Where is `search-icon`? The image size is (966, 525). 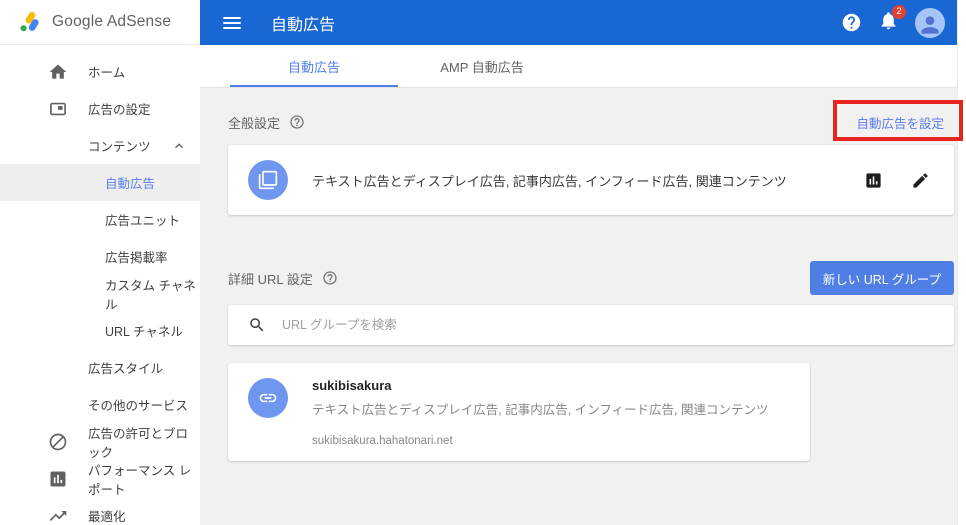
search-icon is located at coordinates (257, 325).